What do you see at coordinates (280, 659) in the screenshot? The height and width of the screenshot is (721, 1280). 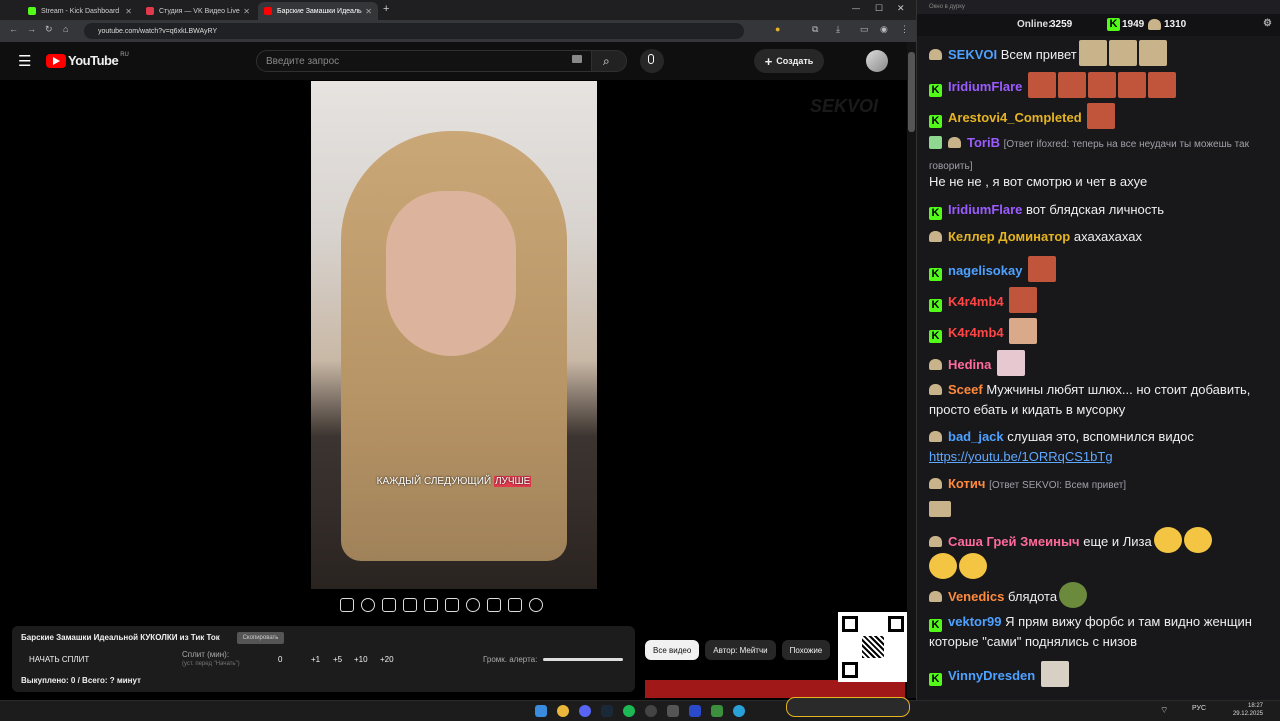 I see `split-minutes-value: 0` at bounding box center [280, 659].